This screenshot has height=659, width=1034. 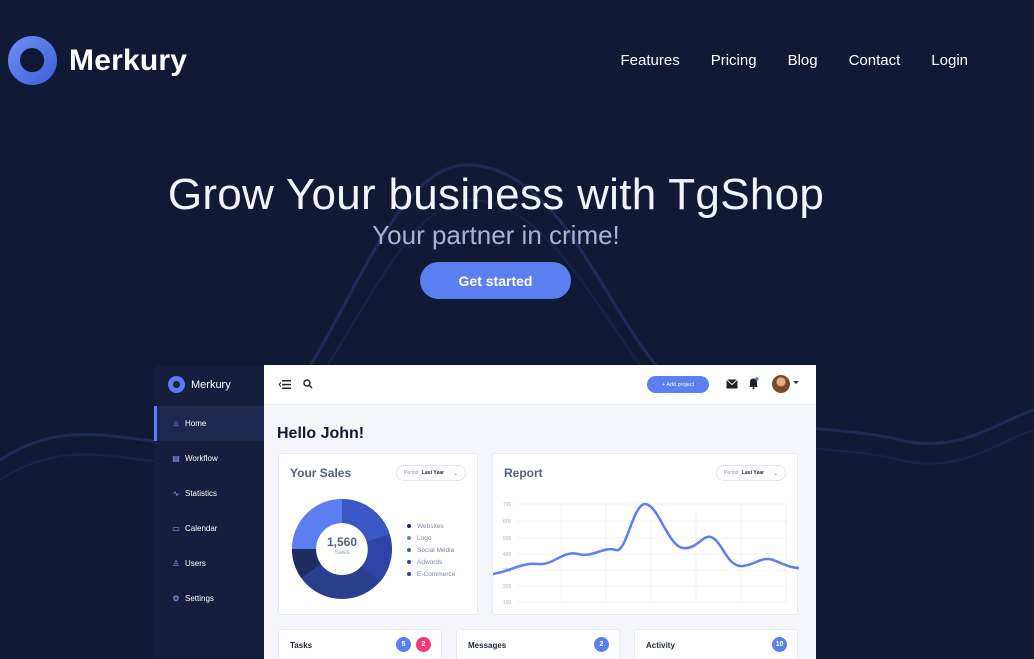 I want to click on sidebar-item-label: Settings, so click(x=199, y=598).